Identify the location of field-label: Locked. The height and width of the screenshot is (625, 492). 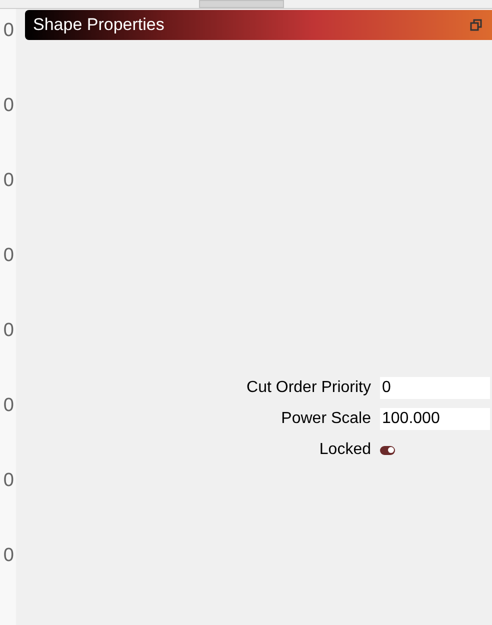
(345, 450).